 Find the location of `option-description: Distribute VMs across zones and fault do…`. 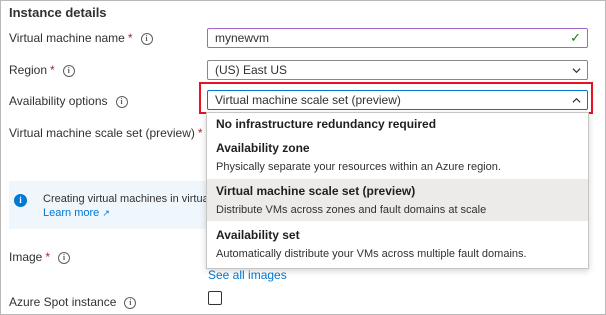

option-description: Distribute VMs across zones and fault do… is located at coordinates (351, 210).